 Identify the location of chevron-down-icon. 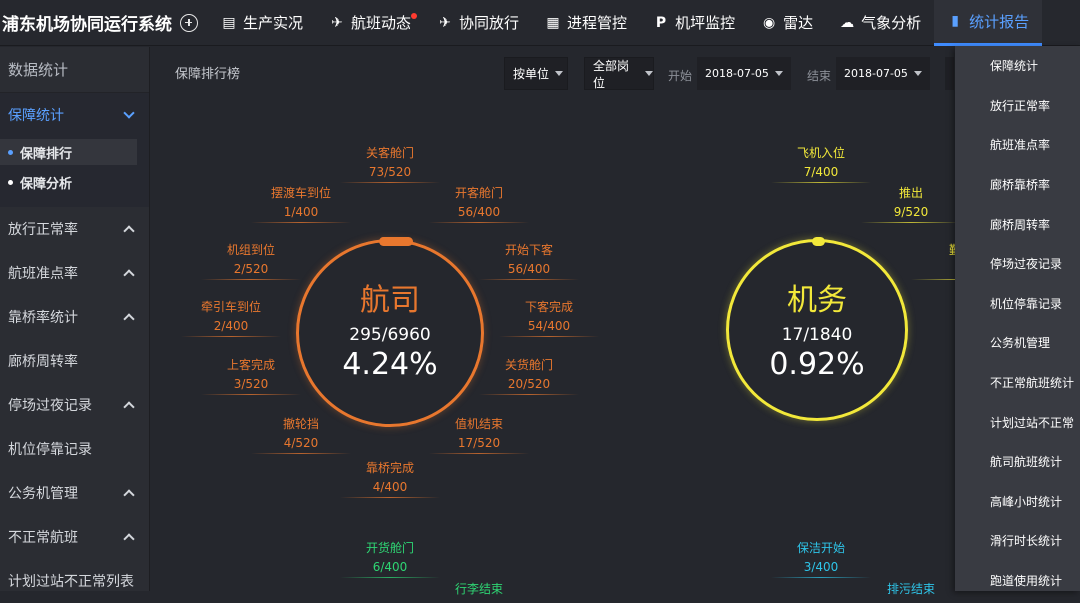
(129, 113).